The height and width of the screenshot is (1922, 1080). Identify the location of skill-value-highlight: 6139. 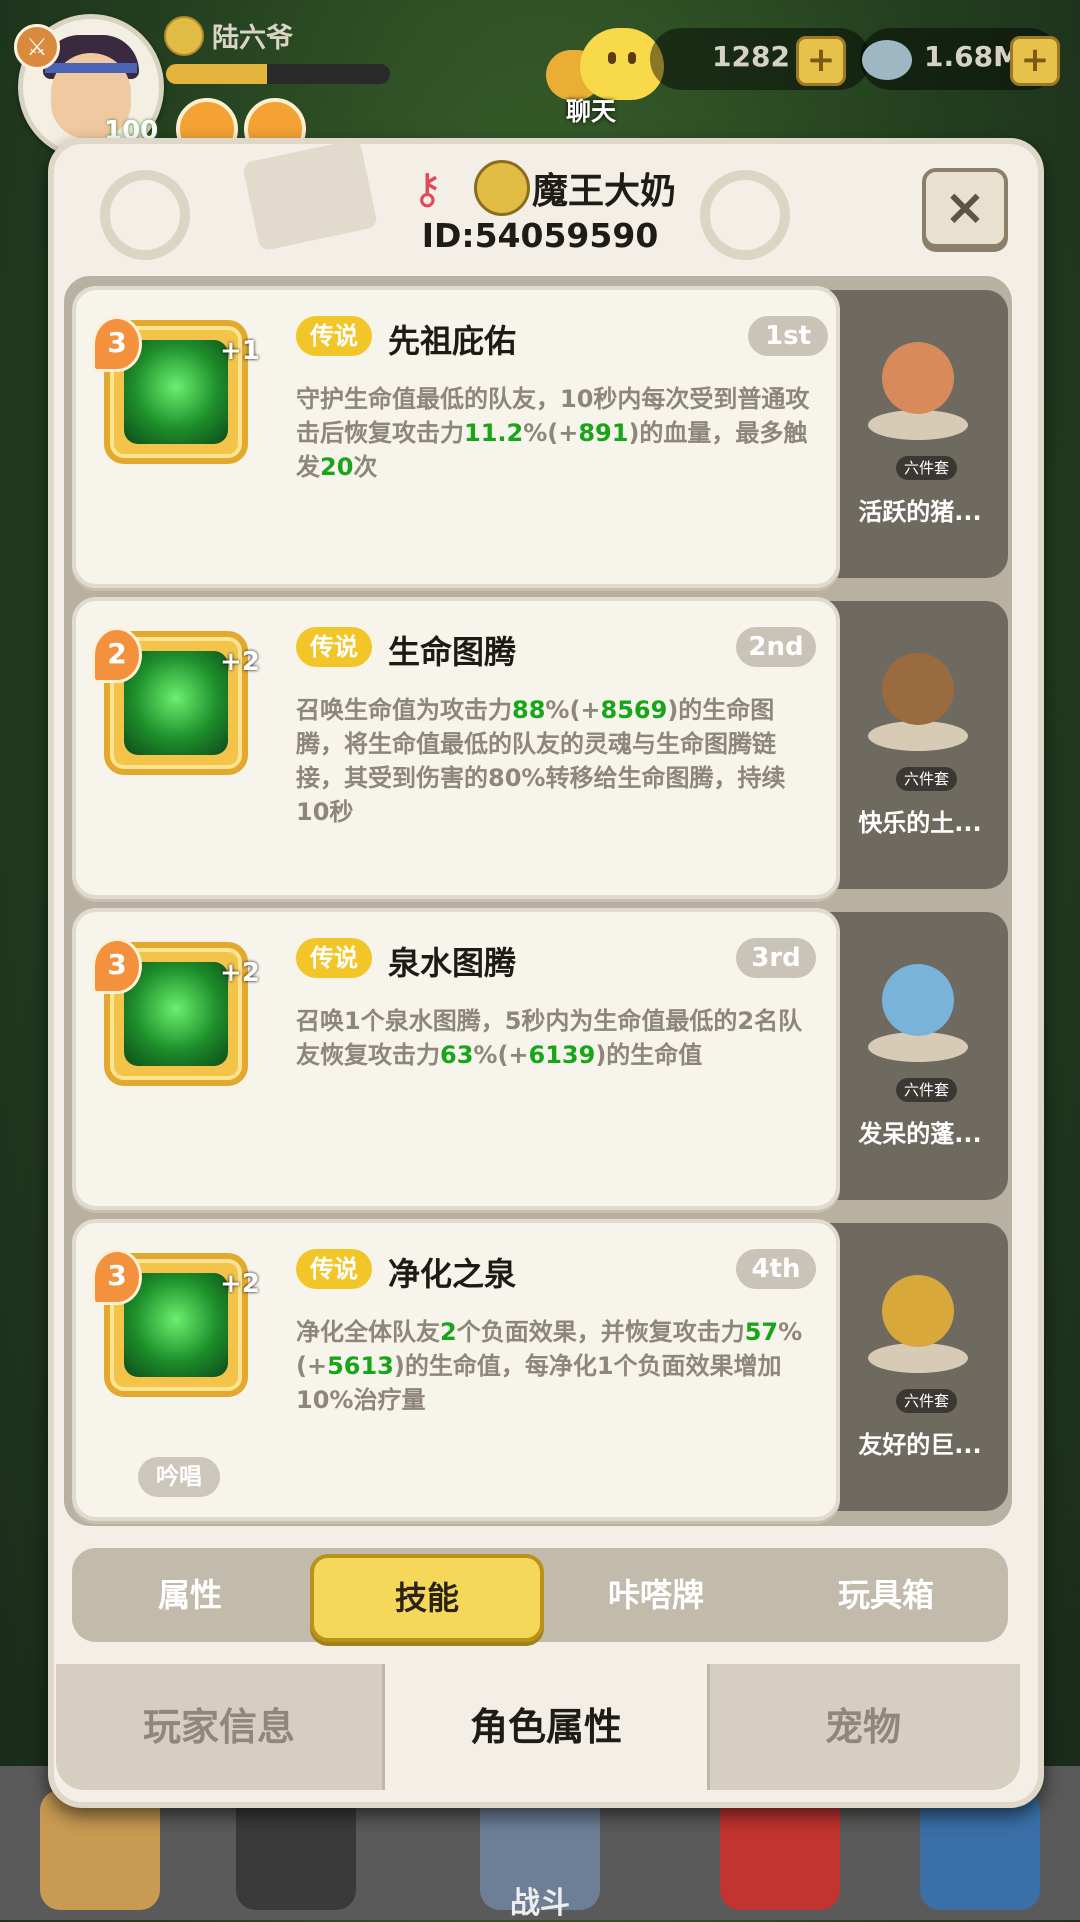
(562, 1055).